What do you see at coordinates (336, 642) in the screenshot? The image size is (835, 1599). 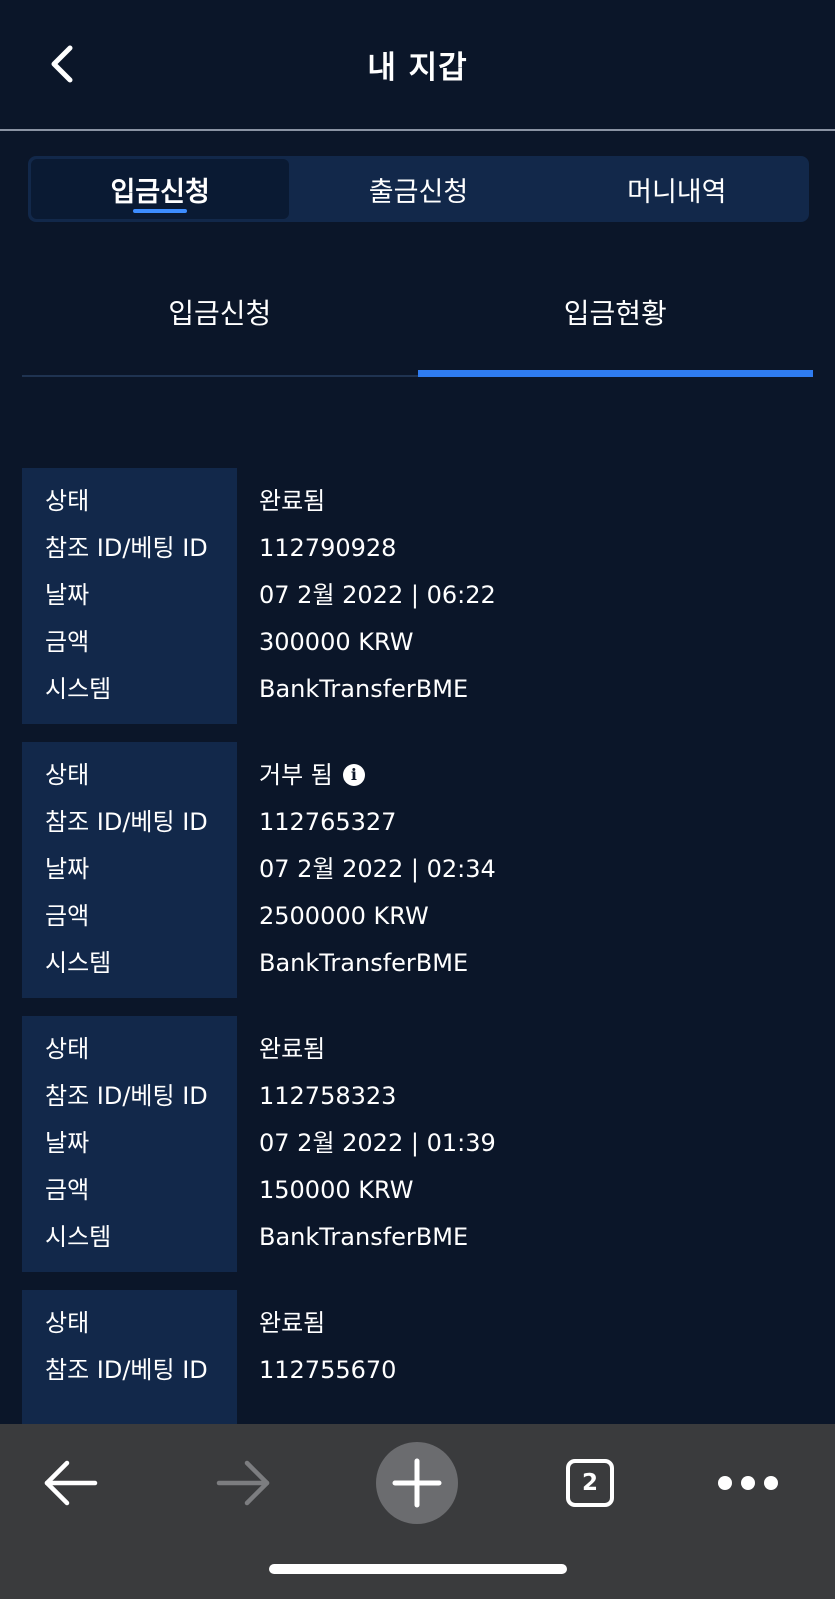 I see `amount-value: 300000 KRW` at bounding box center [336, 642].